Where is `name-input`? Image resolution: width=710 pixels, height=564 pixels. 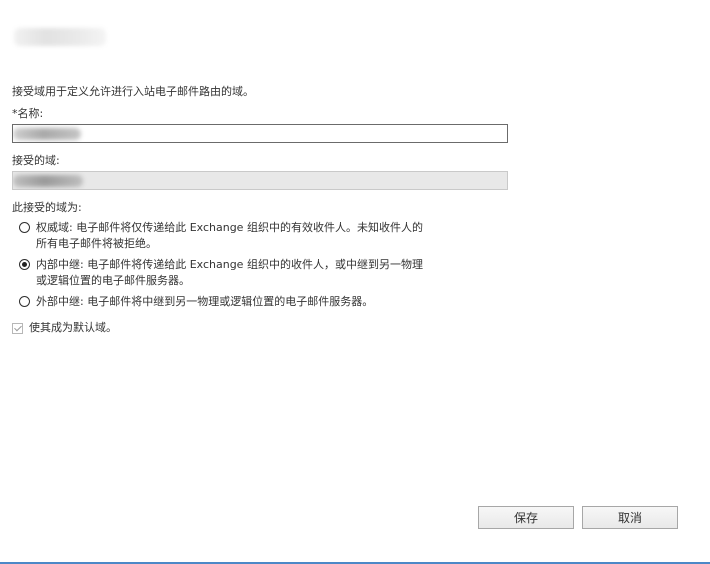
name-input is located at coordinates (260, 133).